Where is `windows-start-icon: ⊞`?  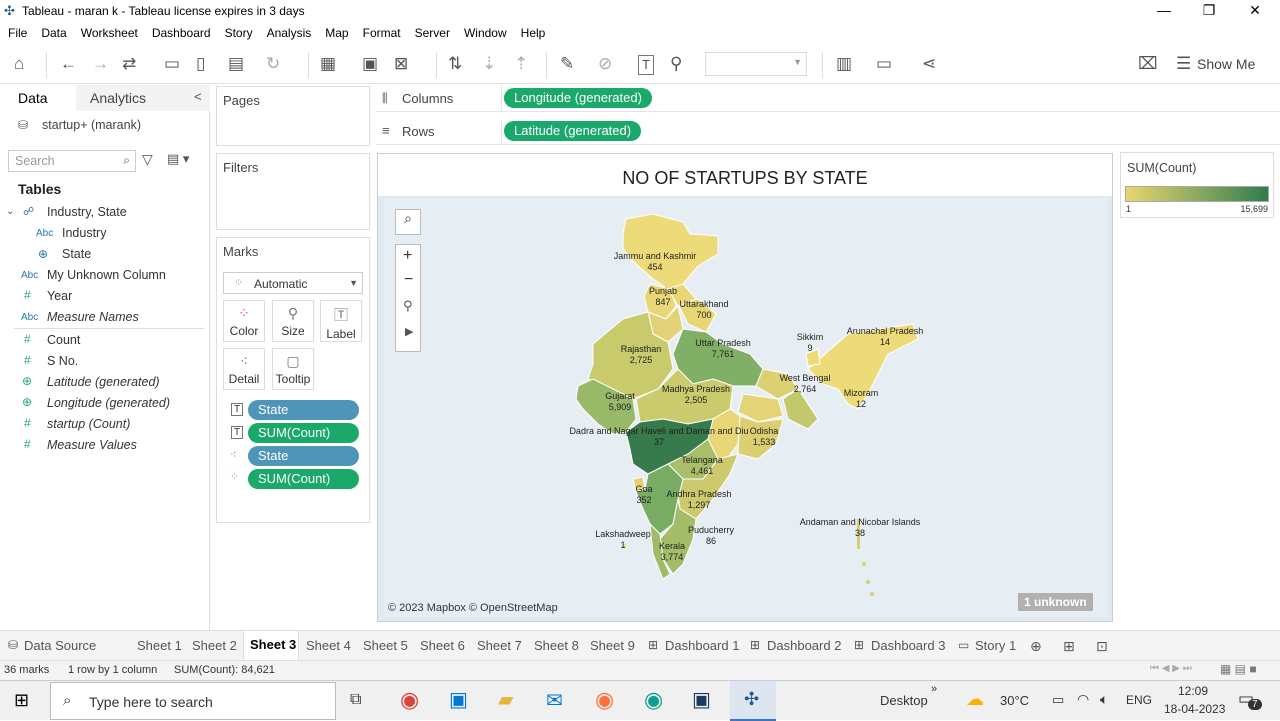
windows-start-icon: ⊞ is located at coordinates (21, 700).